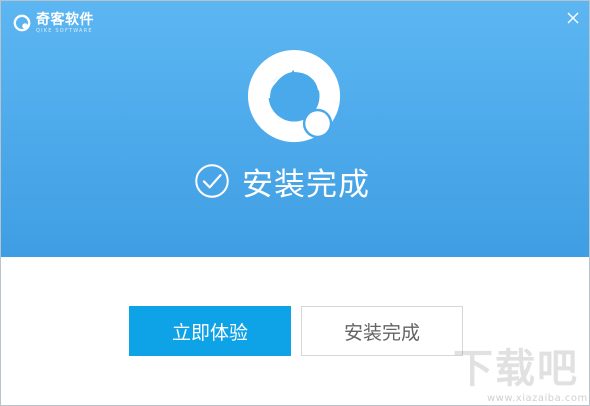 The image size is (590, 406). I want to click on close-icon, so click(573, 18).